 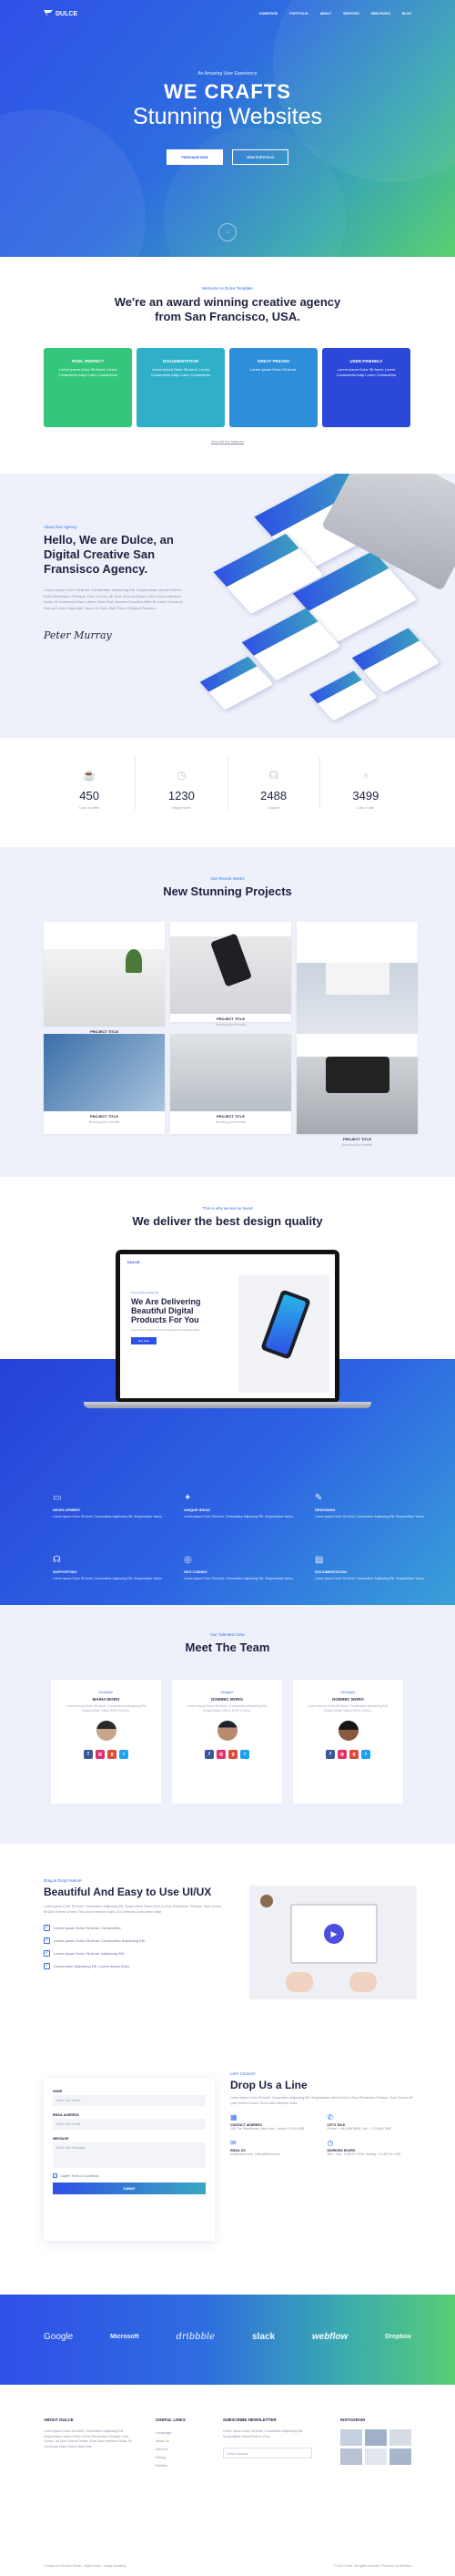 What do you see at coordinates (186, 2433) in the screenshot?
I see `footer-link: Homepage` at bounding box center [186, 2433].